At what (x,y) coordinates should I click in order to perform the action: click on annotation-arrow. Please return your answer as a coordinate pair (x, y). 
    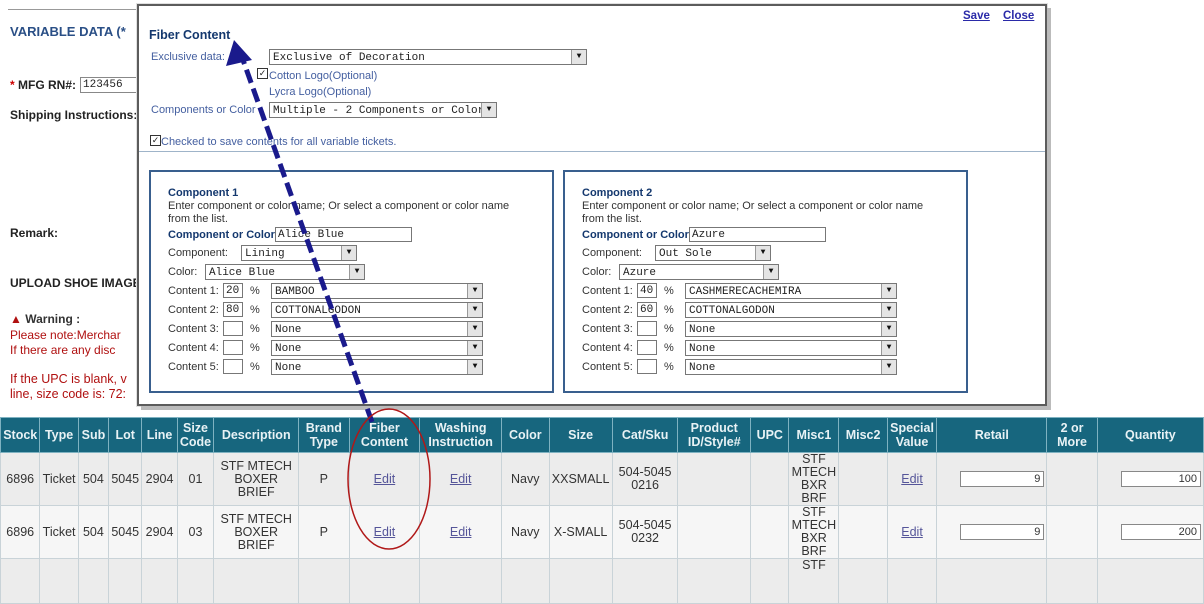
    Looking at the image, I should click on (307, 241).